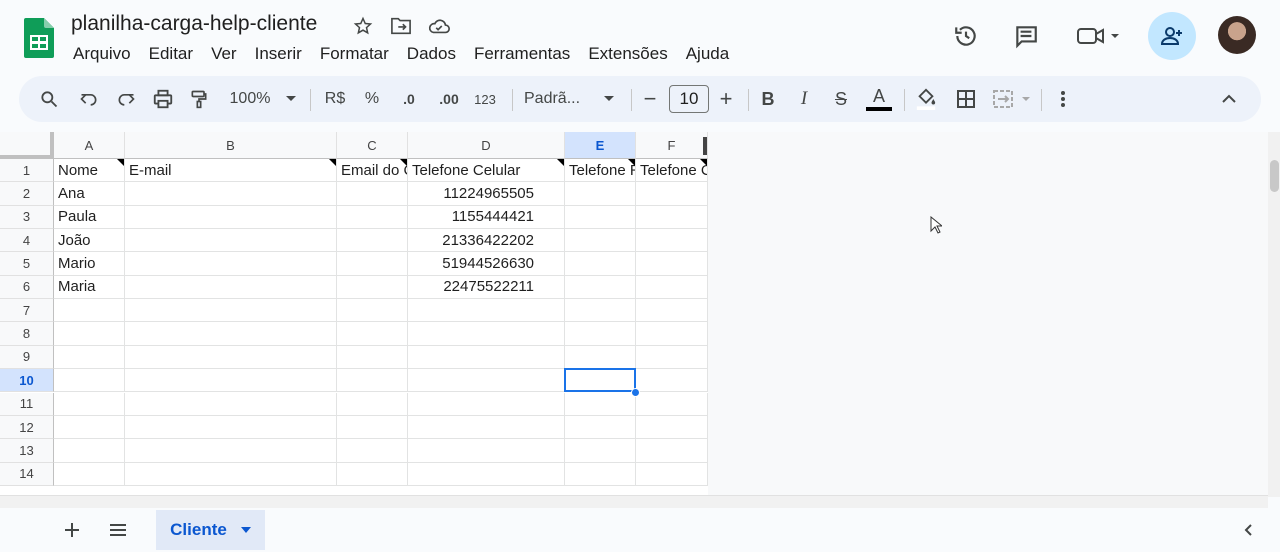 This screenshot has width=1280, height=552. Describe the element at coordinates (966, 36) in the screenshot. I see `version-history-icon` at that location.